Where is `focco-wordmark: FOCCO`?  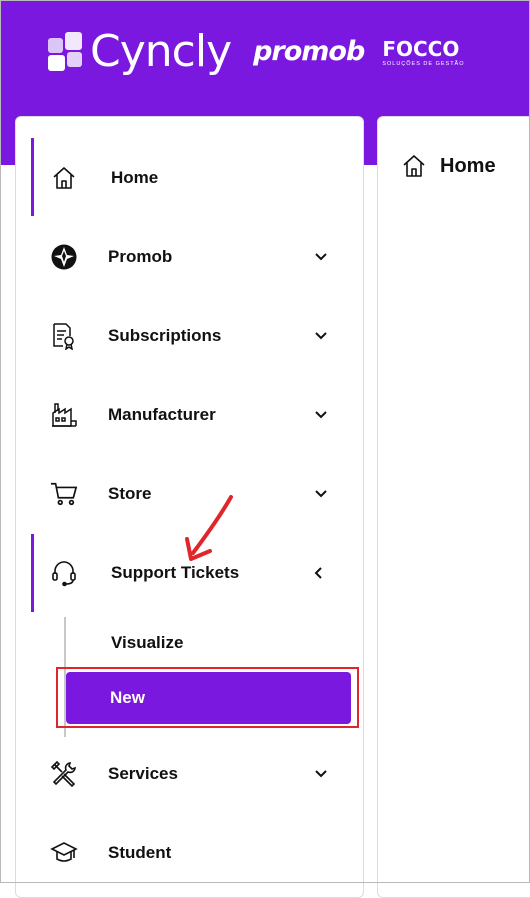
focco-wordmark: FOCCO is located at coordinates (421, 48).